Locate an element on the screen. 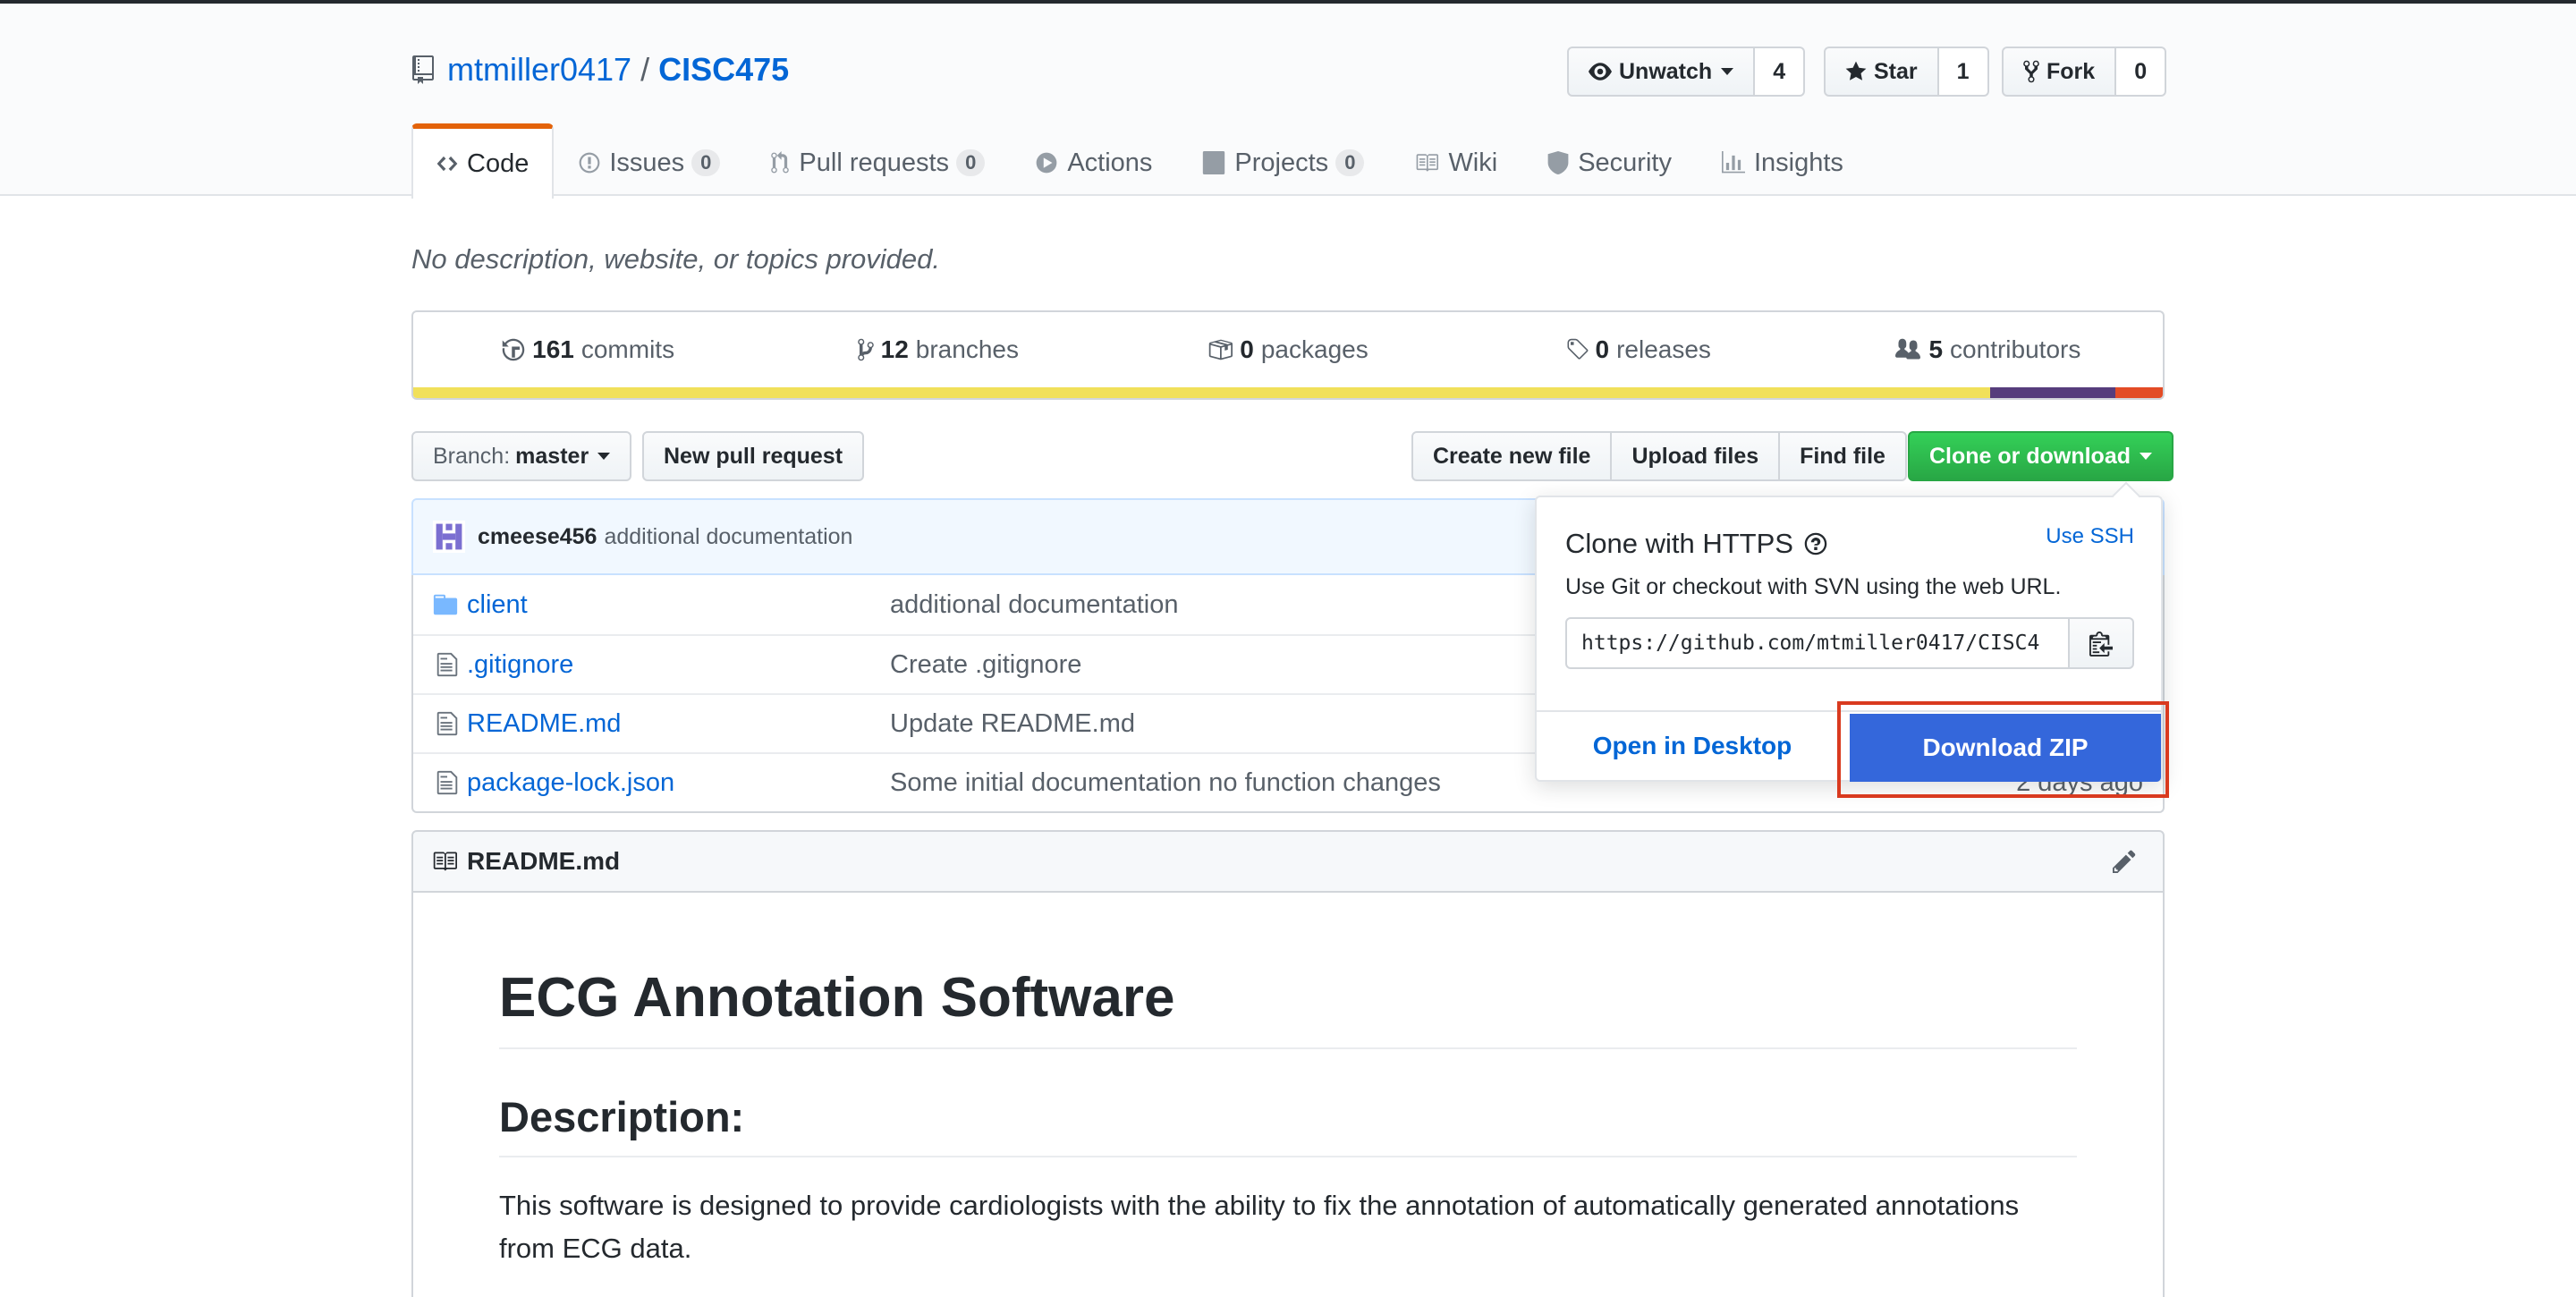 Image resolution: width=2576 pixels, height=1297 pixels. packages-link: 0 packages is located at coordinates (1287, 349).